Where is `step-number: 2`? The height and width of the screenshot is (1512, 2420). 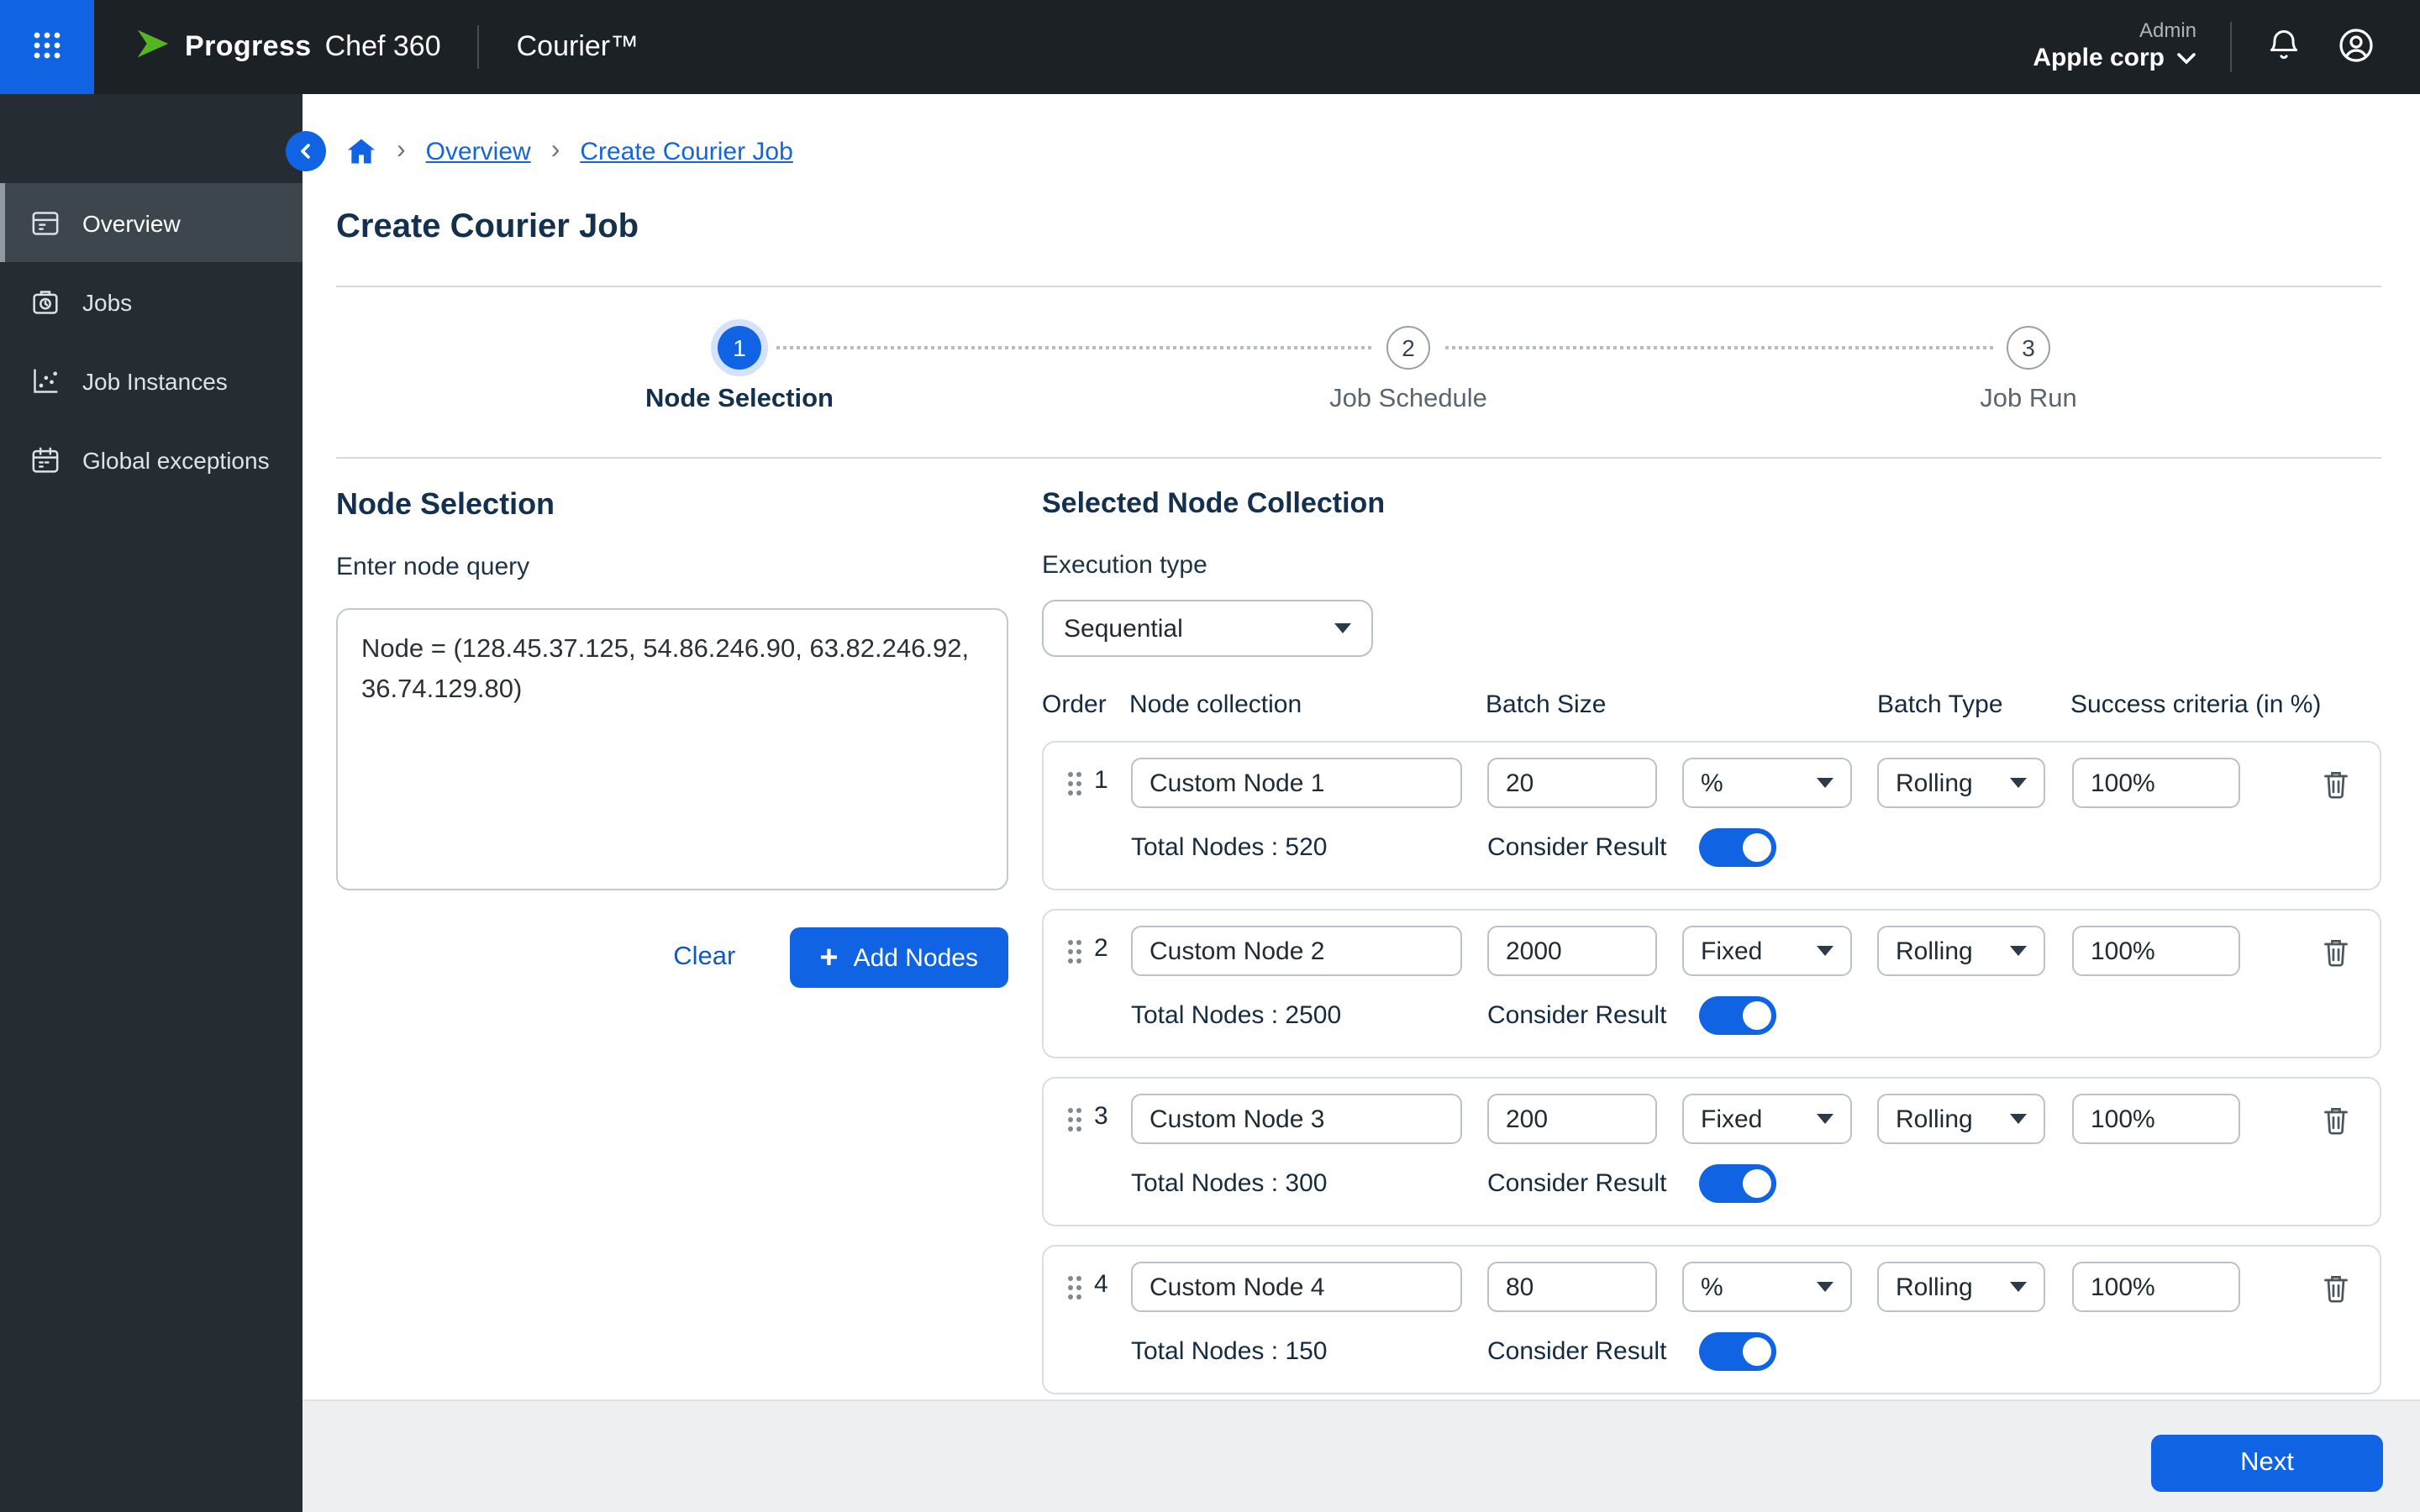
step-number: 2 is located at coordinates (1408, 348).